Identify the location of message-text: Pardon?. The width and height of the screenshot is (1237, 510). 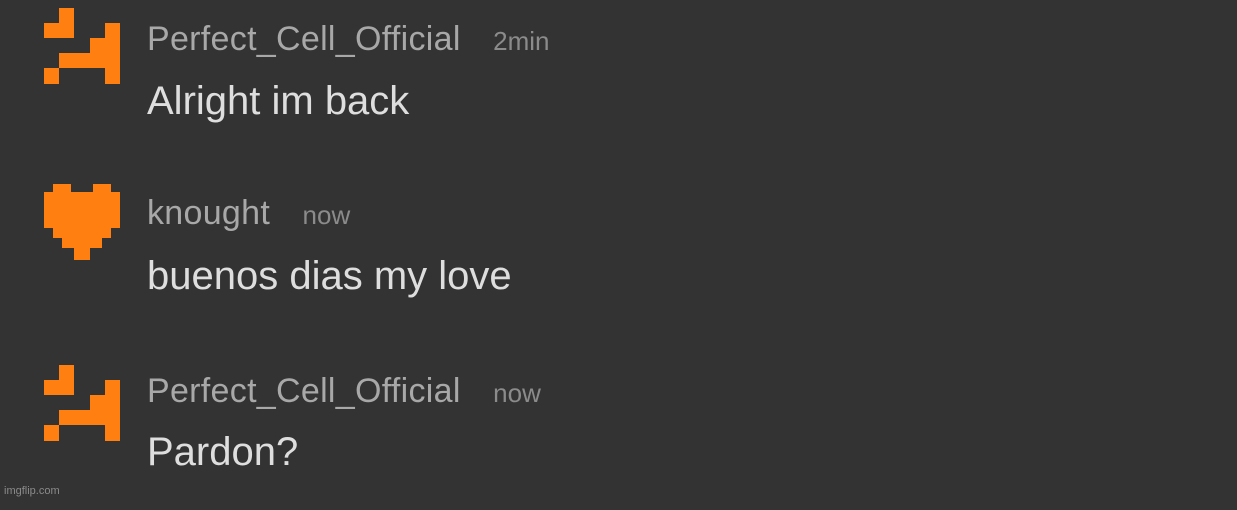
(223, 452).